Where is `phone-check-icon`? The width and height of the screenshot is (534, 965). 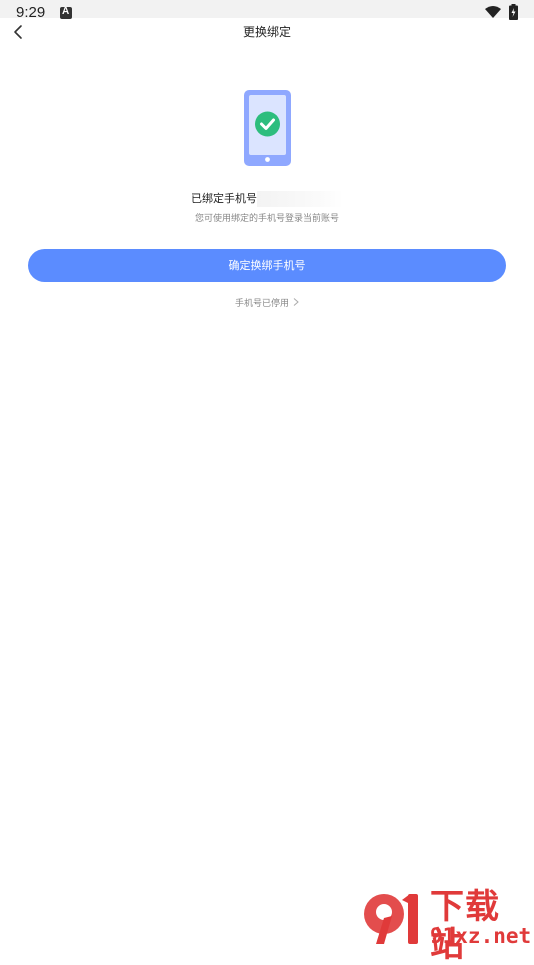
phone-check-icon is located at coordinates (267, 128).